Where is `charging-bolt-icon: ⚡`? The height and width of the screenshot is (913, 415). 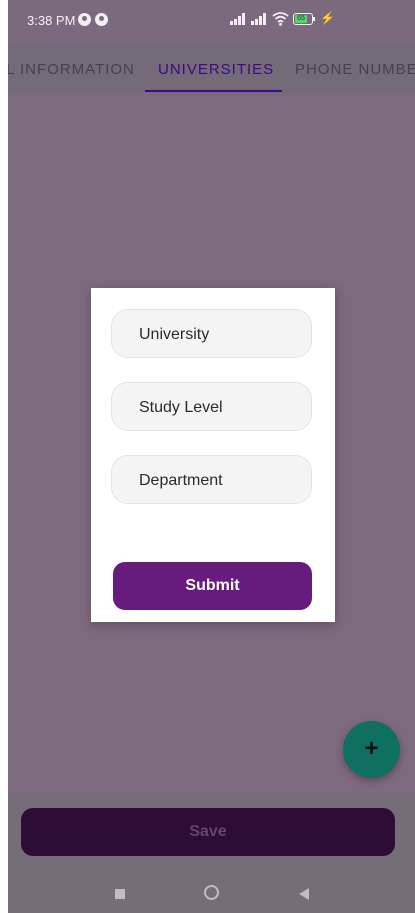 charging-bolt-icon: ⚡ is located at coordinates (327, 18).